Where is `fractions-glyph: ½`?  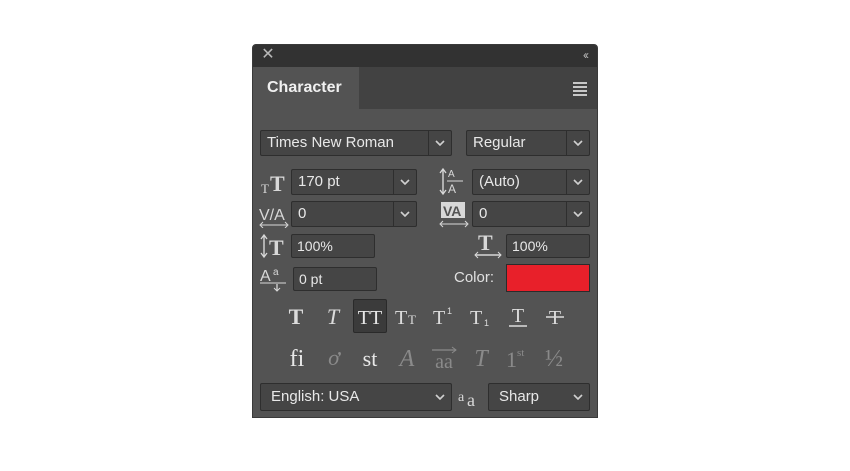 fractions-glyph: ½ is located at coordinates (554, 359).